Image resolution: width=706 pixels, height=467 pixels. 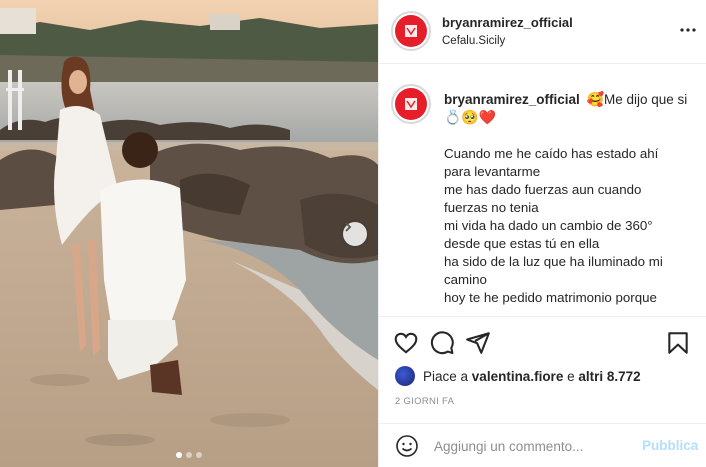 What do you see at coordinates (550, 297) in the screenshot?
I see `caption-line: hoy te he pedido matrimonio porque` at bounding box center [550, 297].